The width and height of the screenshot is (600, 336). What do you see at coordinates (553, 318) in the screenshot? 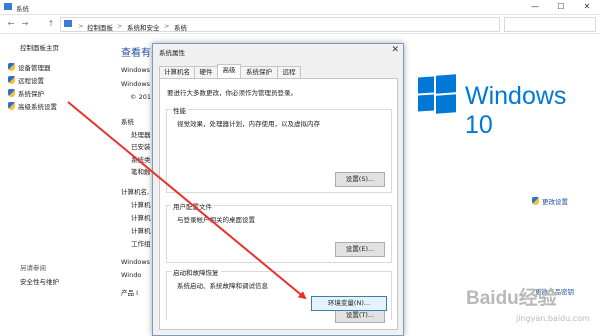
I see `watermark-url: jingyan.baidu.com` at bounding box center [553, 318].